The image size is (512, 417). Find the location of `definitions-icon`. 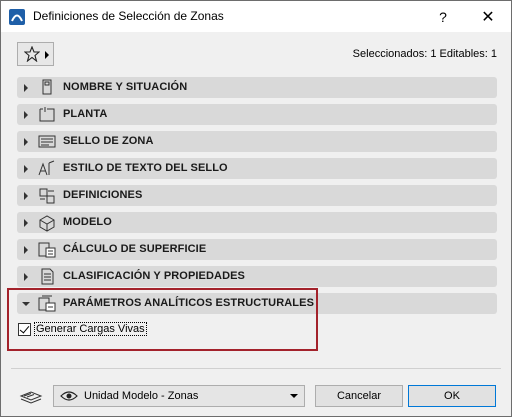

definitions-icon is located at coordinates (47, 196).